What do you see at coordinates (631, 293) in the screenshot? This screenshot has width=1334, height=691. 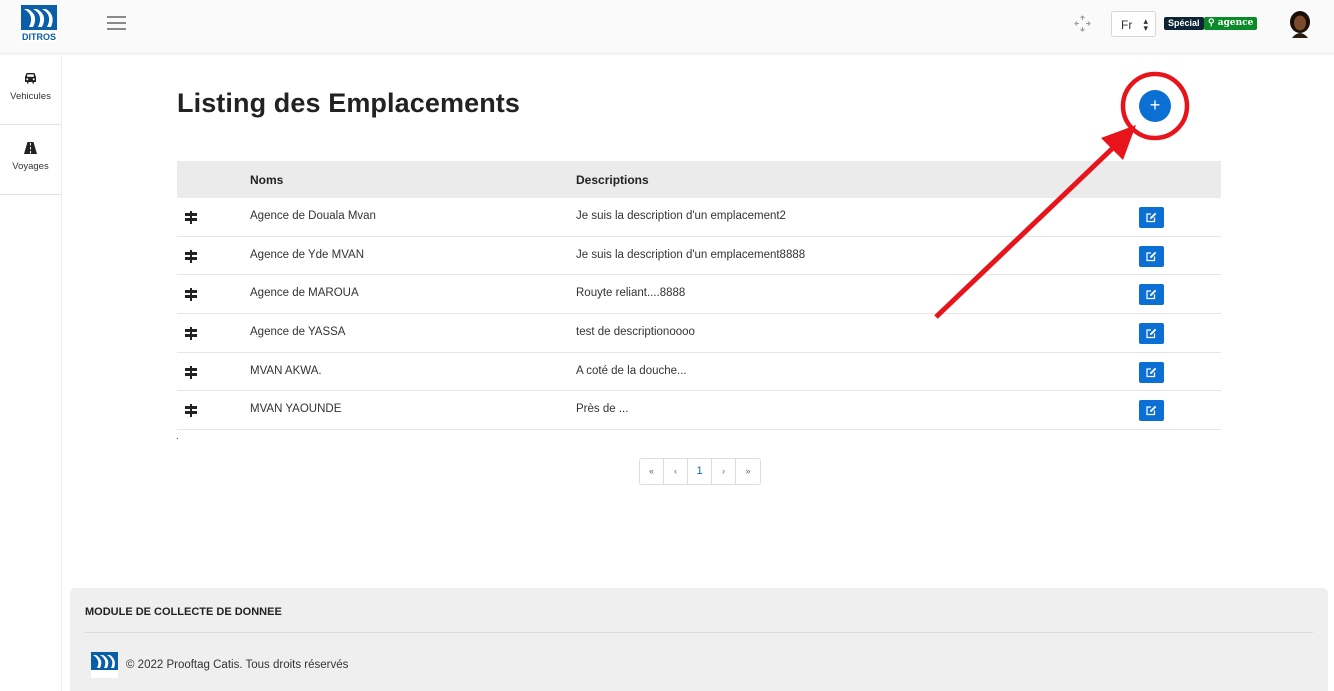 I see `emplacement-description: Rouyte reliant....8888` at bounding box center [631, 293].